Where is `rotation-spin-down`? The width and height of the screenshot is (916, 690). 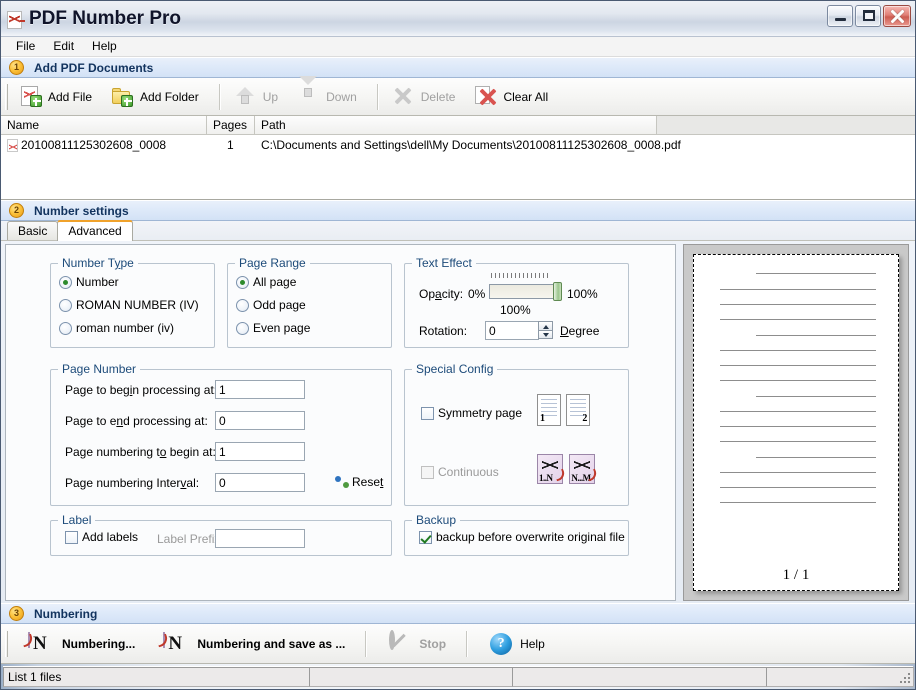
rotation-spin-down is located at coordinates (545, 334).